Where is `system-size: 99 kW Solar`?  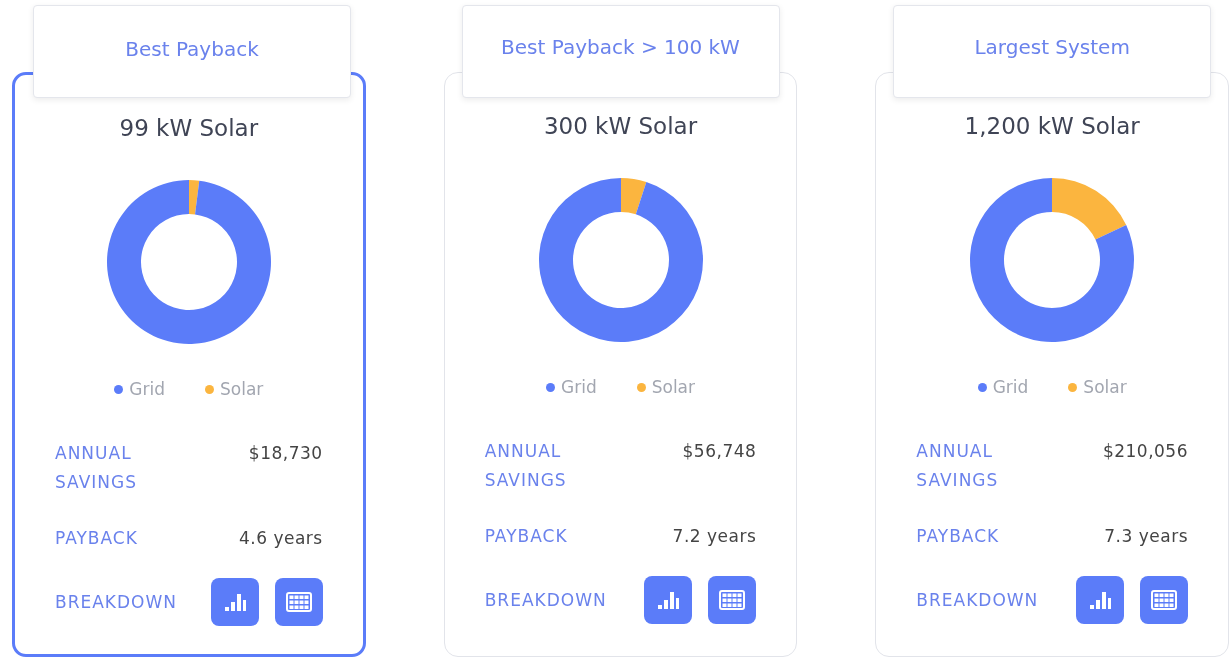
system-size: 99 kW Solar is located at coordinates (189, 128).